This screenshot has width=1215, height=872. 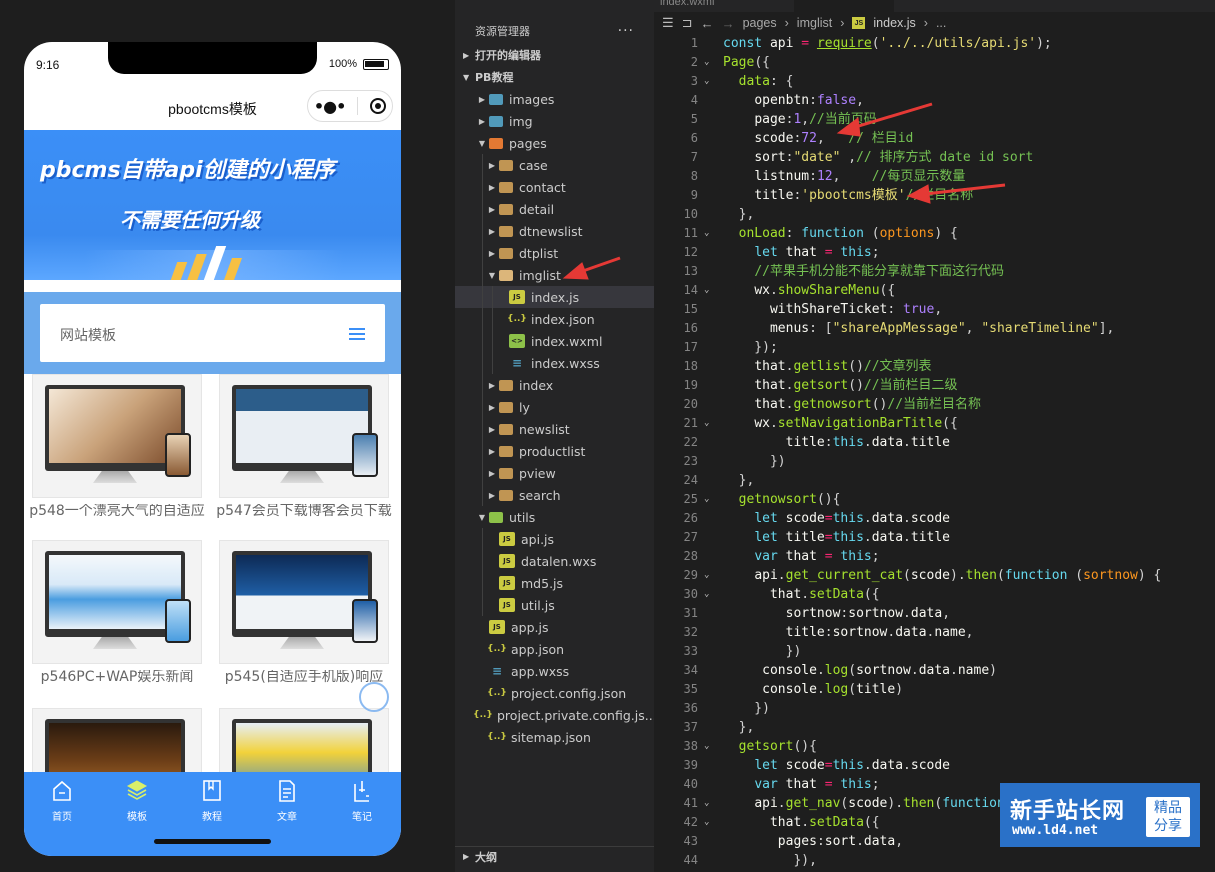 What do you see at coordinates (554, 253) in the screenshot?
I see `tree-item: ▶ dtplist` at bounding box center [554, 253].